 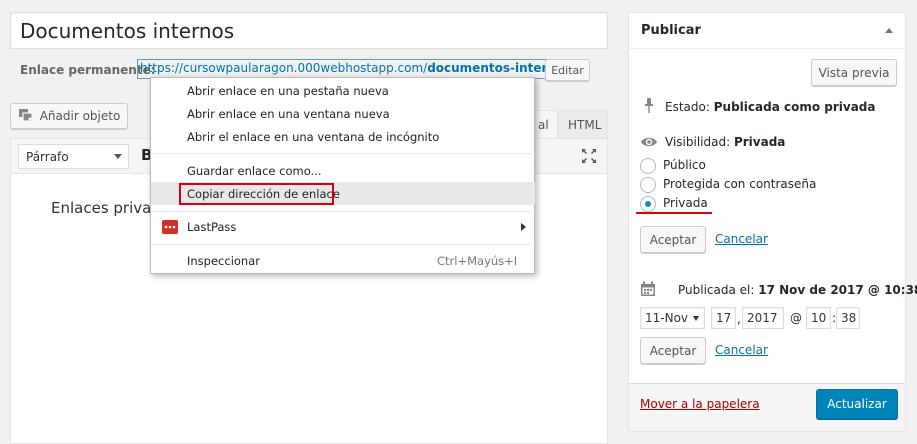 I want to click on menu-inspect-shortcut: Ctrl+Mayús+I, so click(x=477, y=261).